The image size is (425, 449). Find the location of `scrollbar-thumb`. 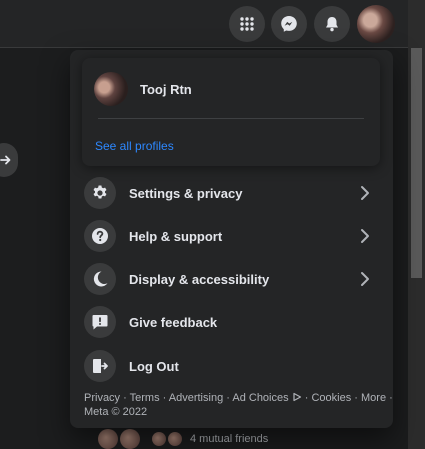

scrollbar-thumb is located at coordinates (416, 163).